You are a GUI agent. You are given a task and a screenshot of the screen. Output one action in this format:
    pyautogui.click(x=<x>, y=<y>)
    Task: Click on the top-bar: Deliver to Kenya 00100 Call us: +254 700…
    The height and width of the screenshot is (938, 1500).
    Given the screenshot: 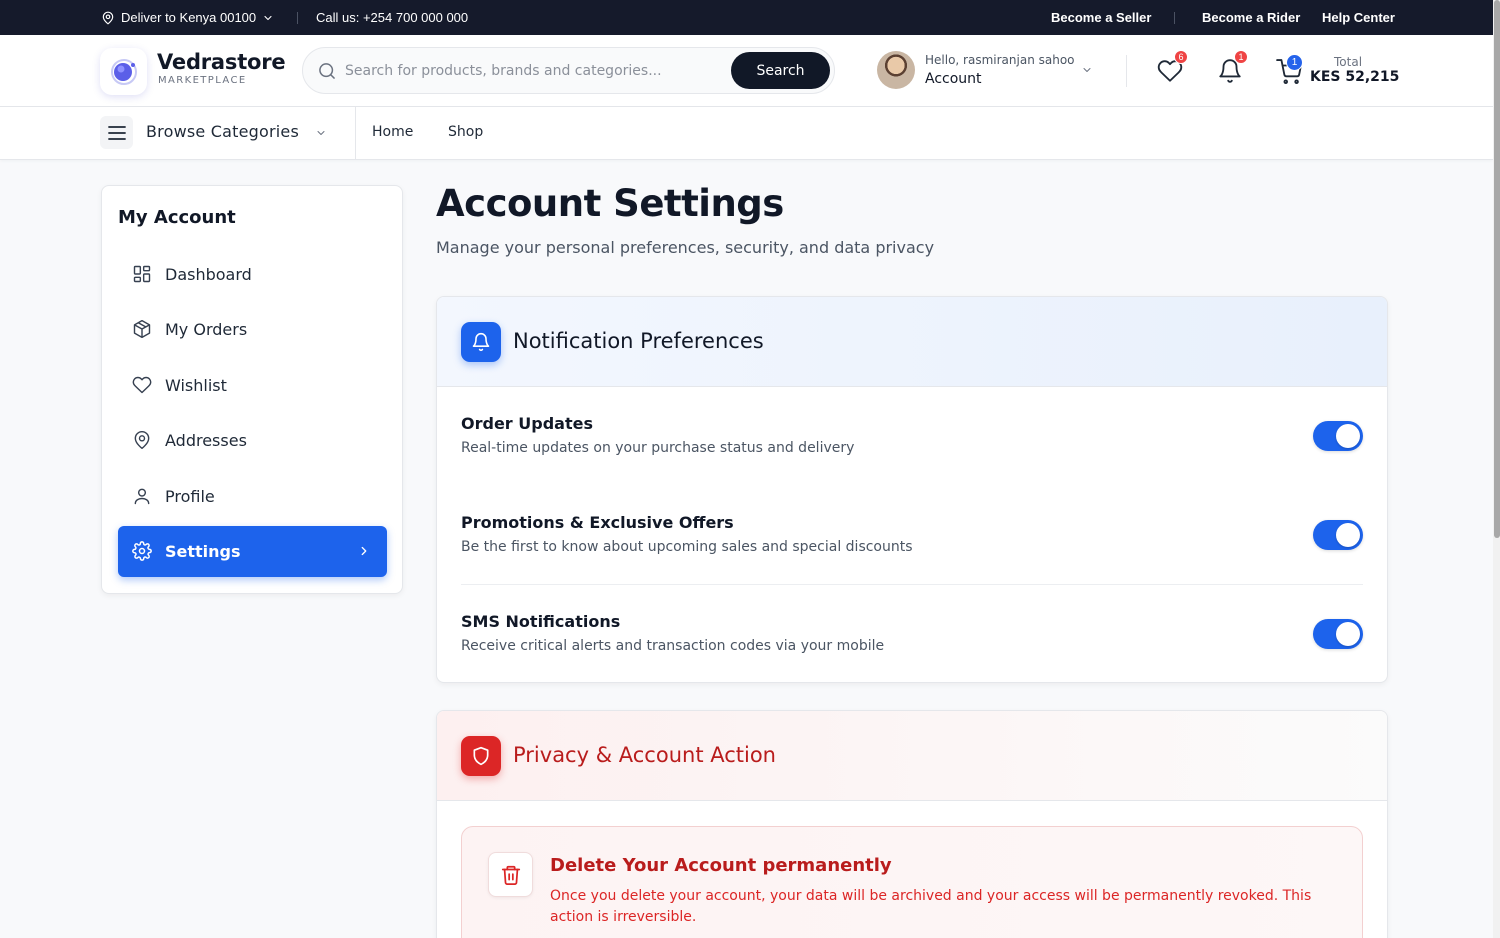 What is the action you would take?
    pyautogui.click(x=746, y=17)
    